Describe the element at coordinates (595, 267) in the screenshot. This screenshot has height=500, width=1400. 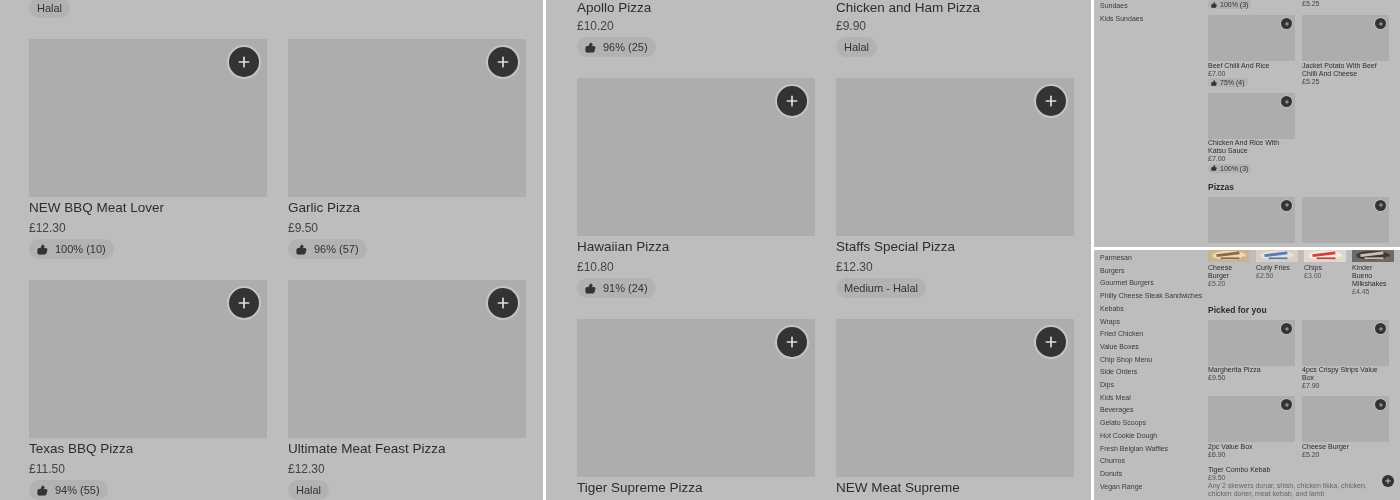
I see `item-price: £10.80` at that location.